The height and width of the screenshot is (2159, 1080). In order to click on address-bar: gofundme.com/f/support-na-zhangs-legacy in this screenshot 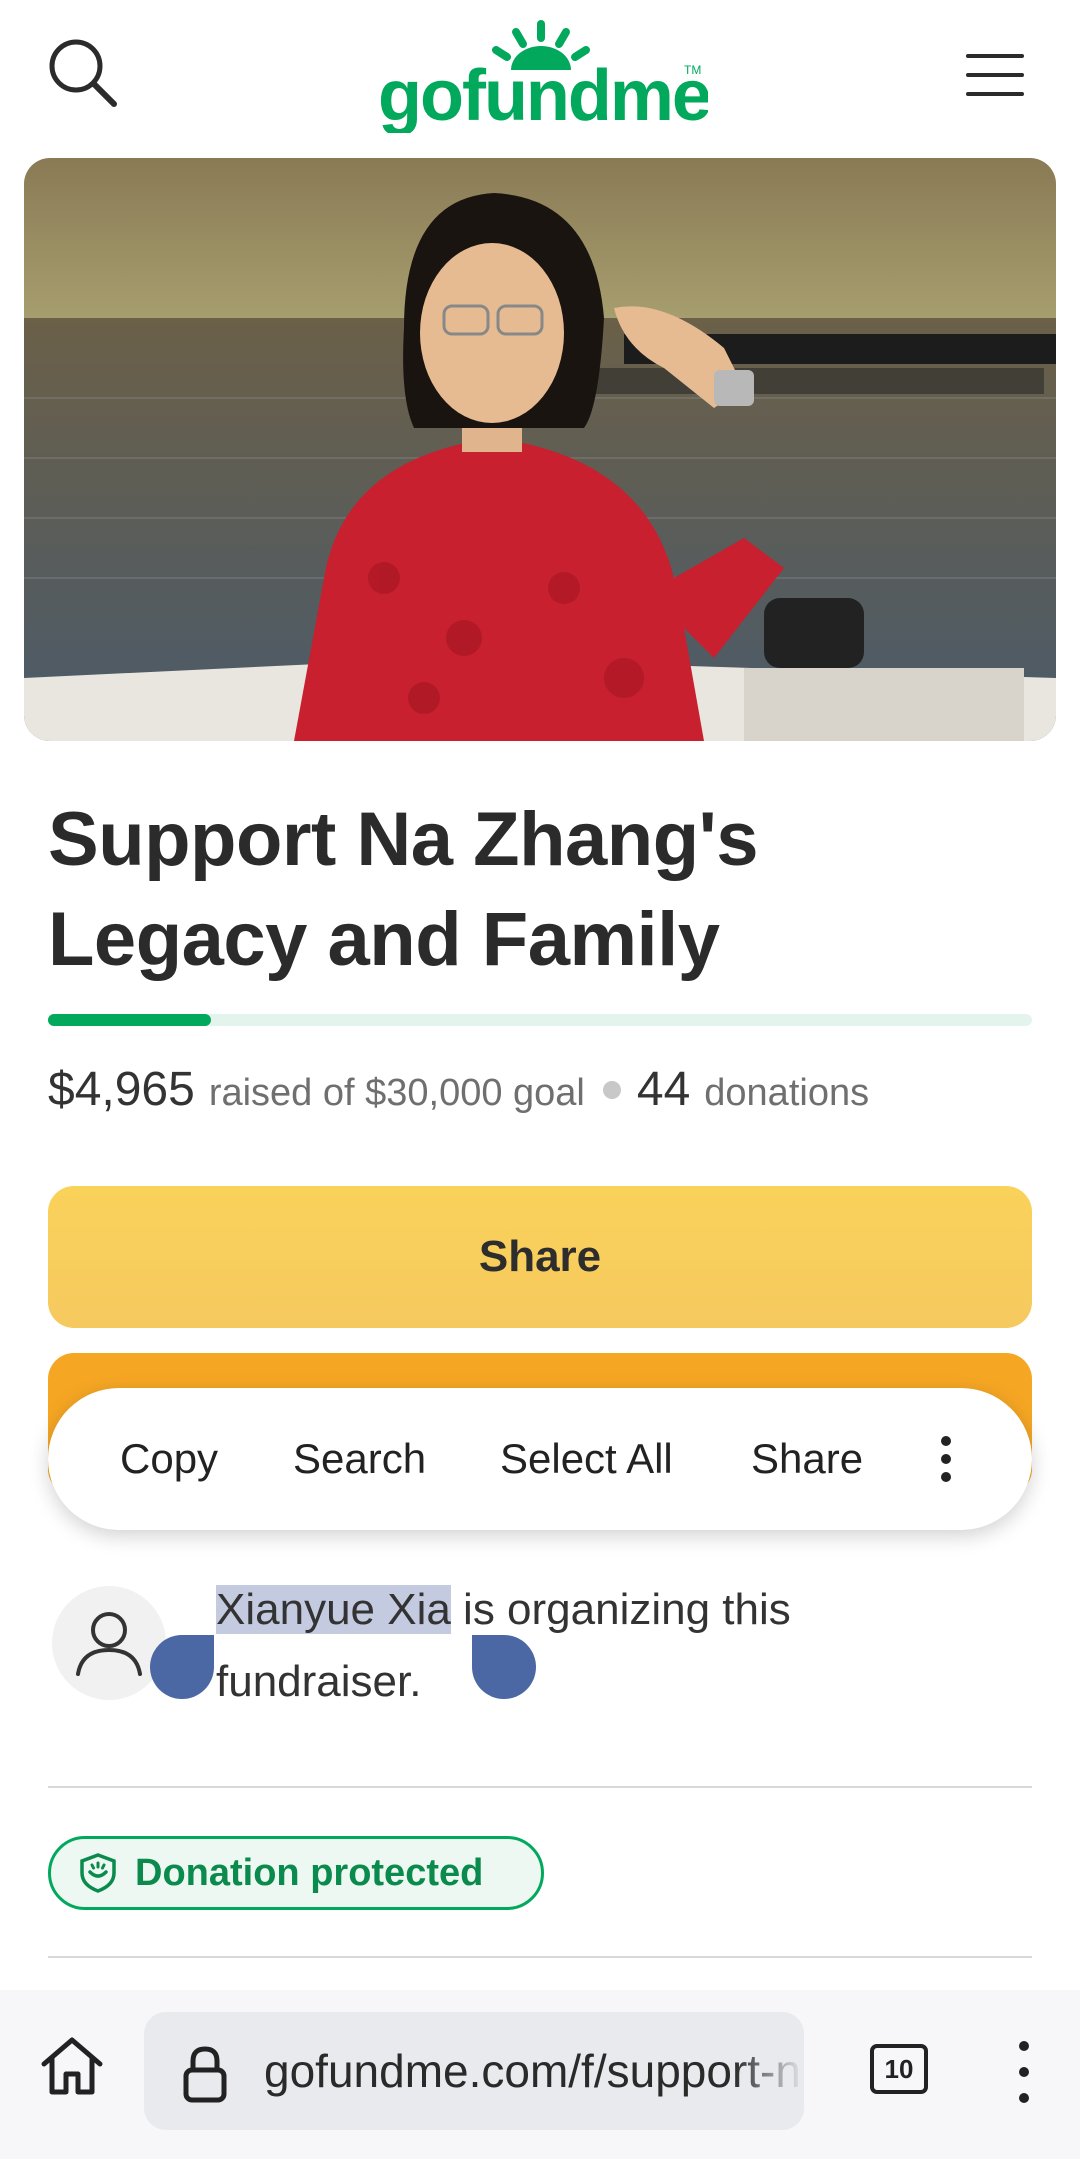, I will do `click(474, 2071)`.